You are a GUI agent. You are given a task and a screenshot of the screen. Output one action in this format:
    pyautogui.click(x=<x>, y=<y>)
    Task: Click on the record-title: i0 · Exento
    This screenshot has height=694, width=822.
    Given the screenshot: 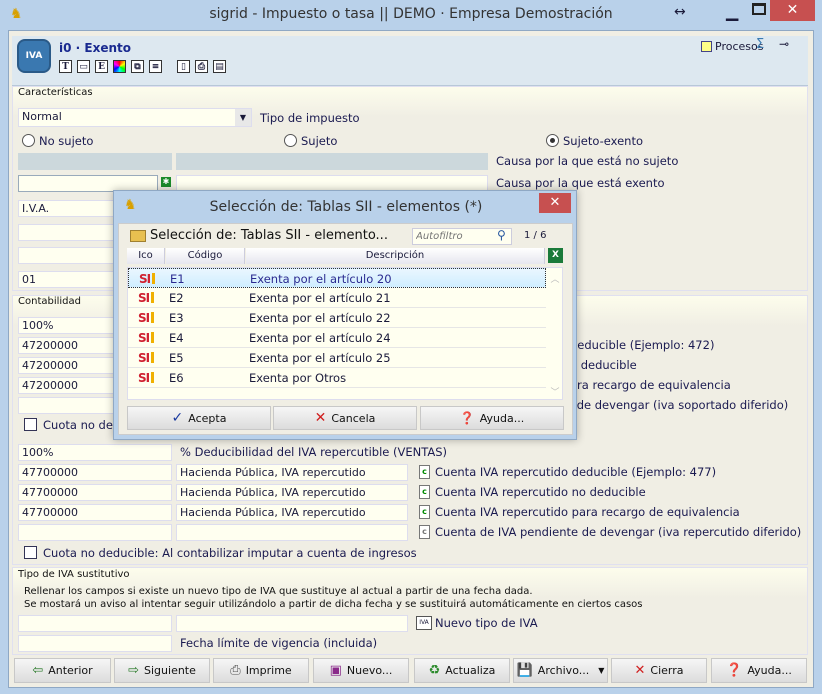 What is the action you would take?
    pyautogui.click(x=95, y=48)
    